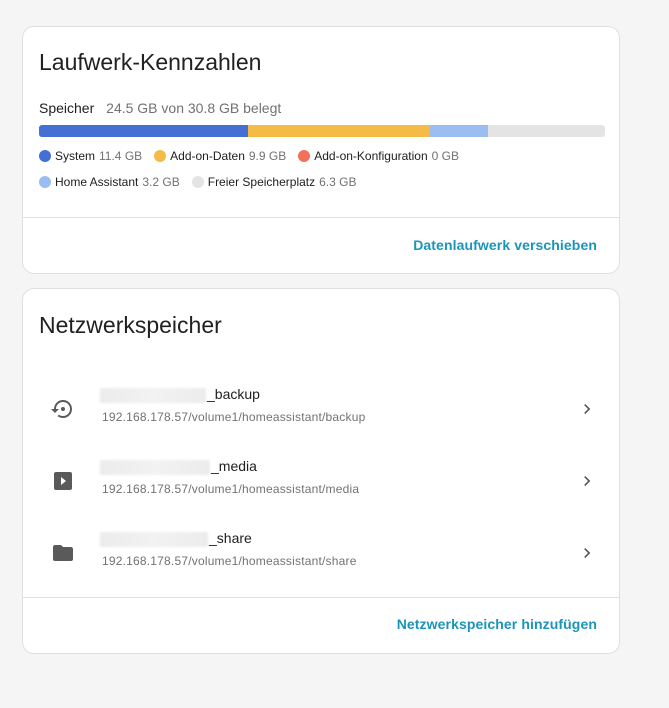 This screenshot has height=708, width=669. I want to click on card-title-network: Netzwerkspeicher, so click(130, 325).